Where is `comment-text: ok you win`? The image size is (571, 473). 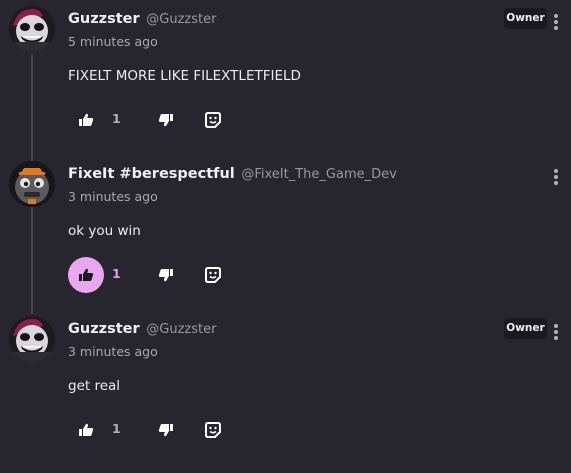 comment-text: ok you win is located at coordinates (104, 231).